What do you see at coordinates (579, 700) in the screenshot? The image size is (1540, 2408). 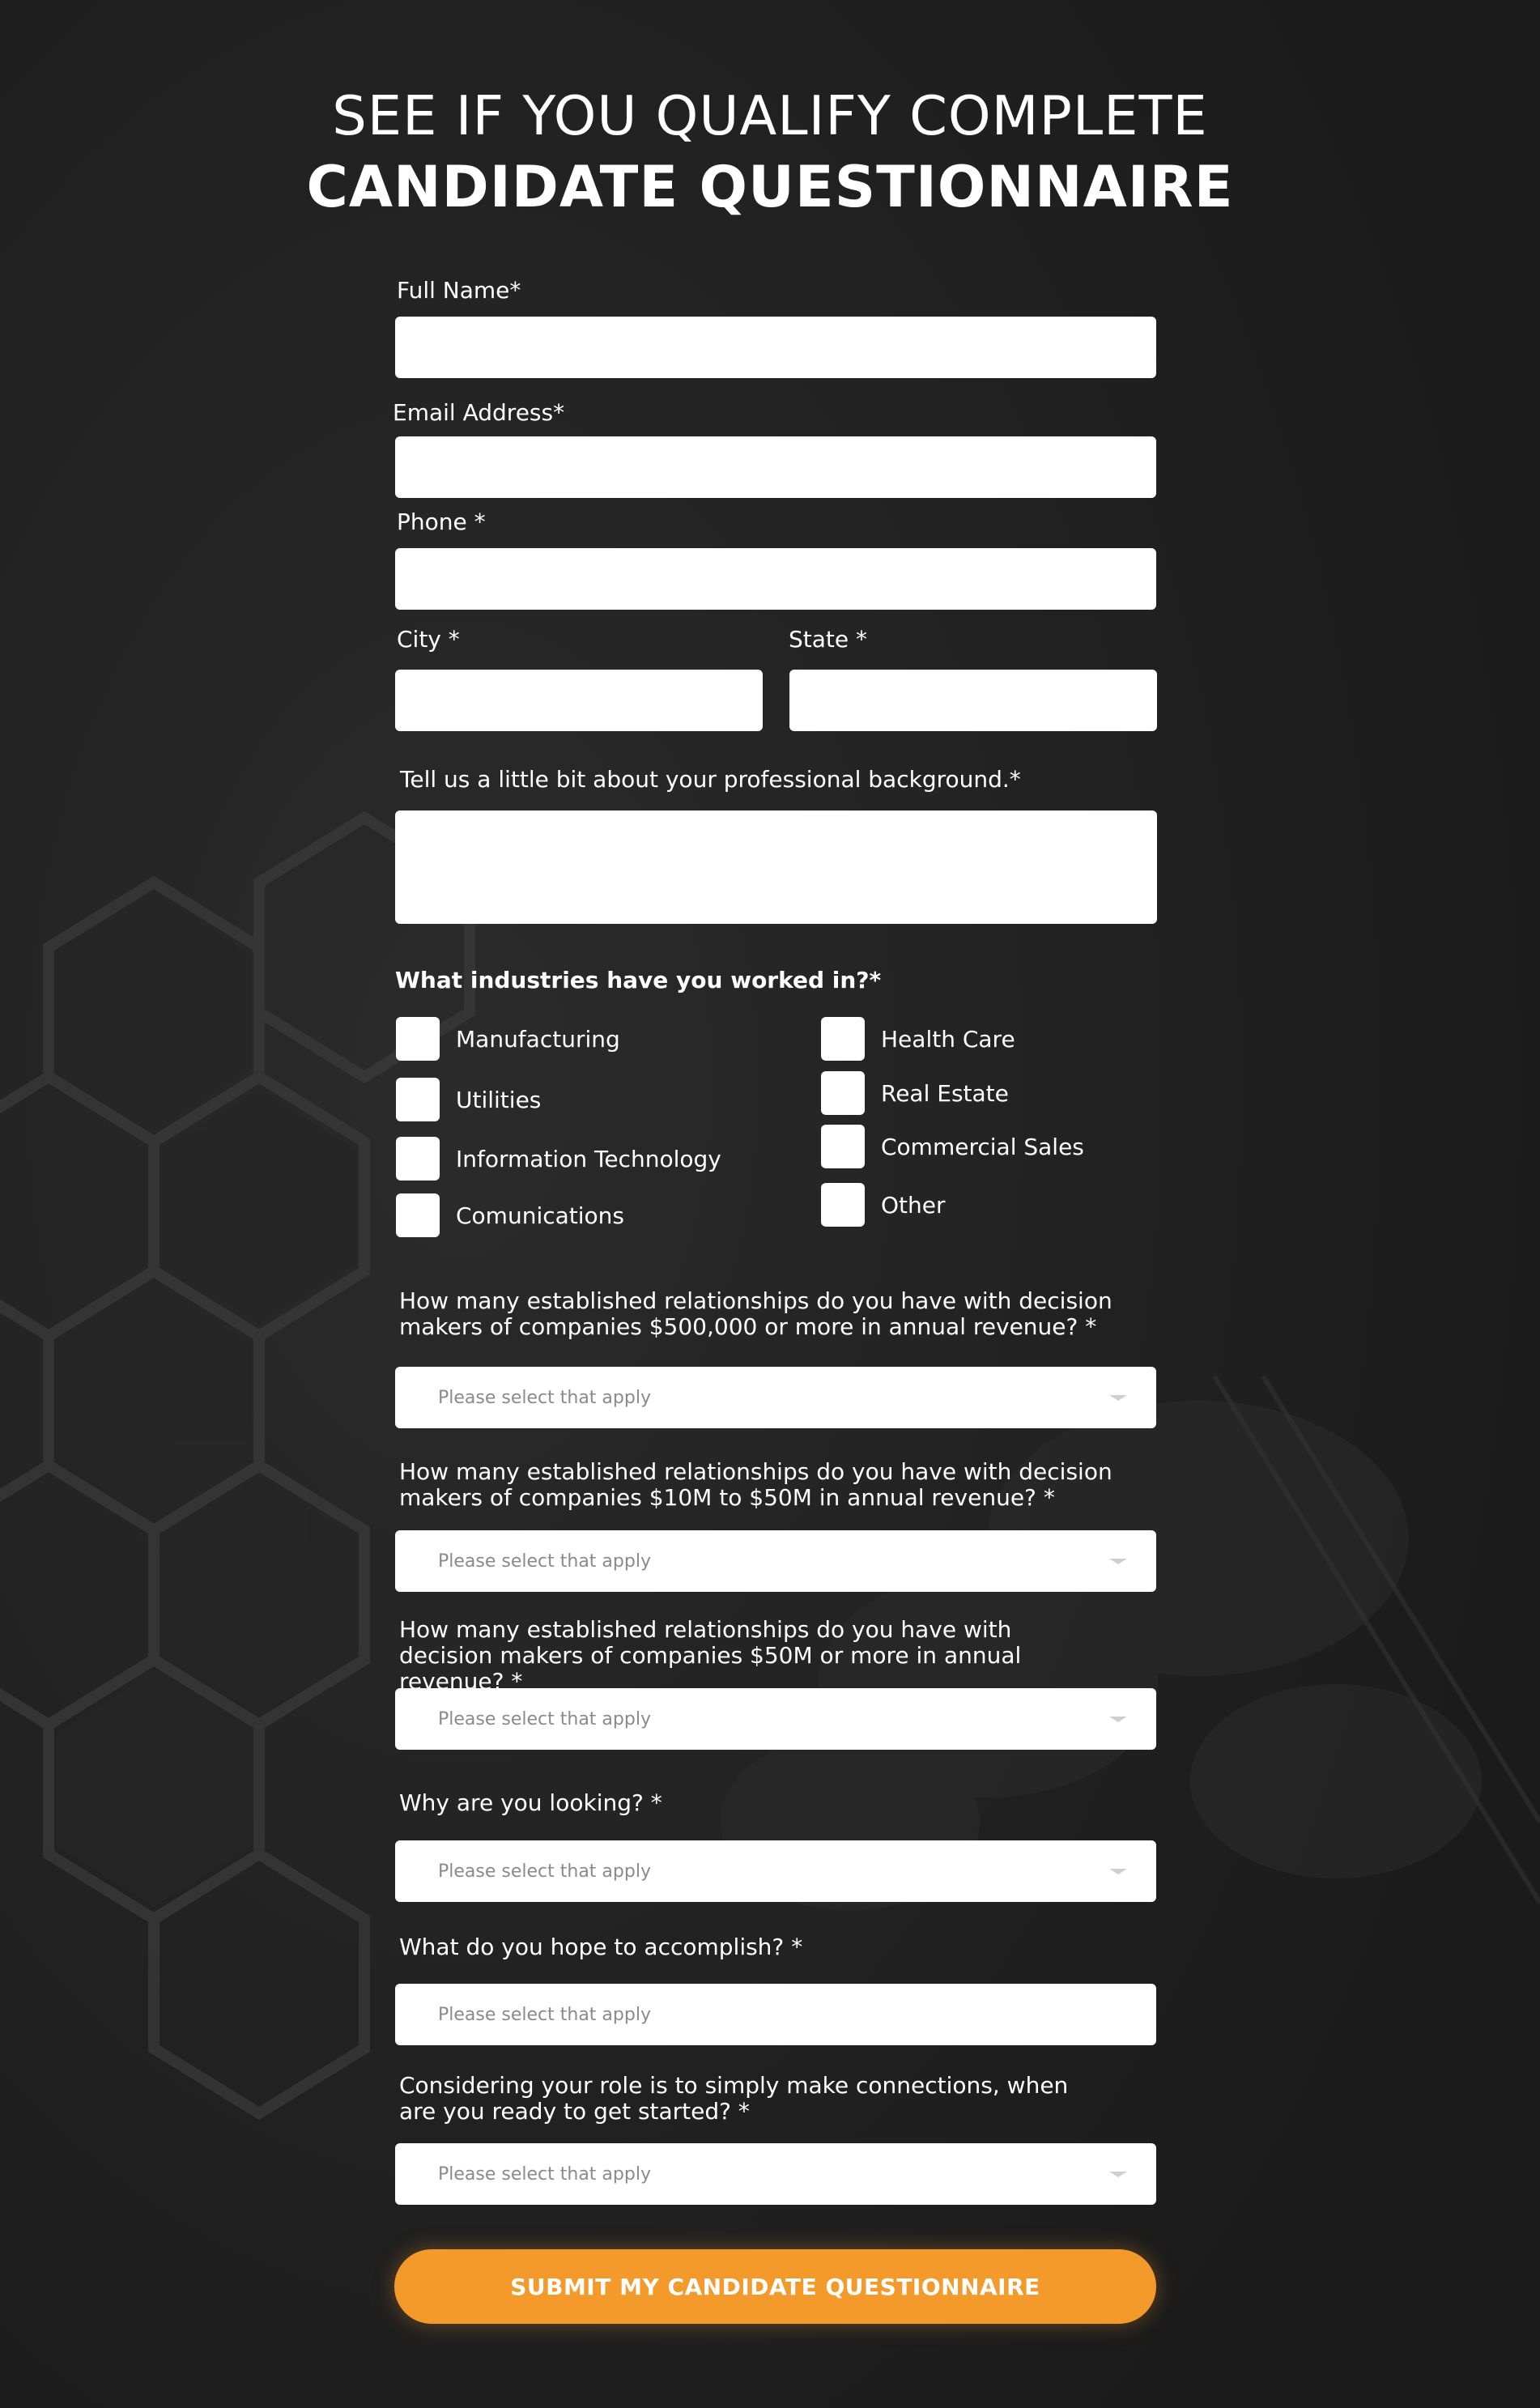 I see `city-input` at bounding box center [579, 700].